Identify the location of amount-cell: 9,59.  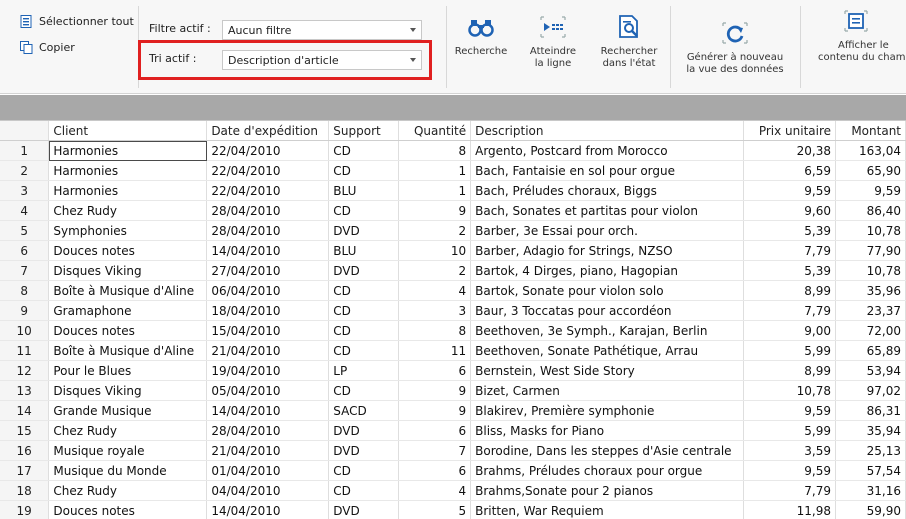
(871, 191).